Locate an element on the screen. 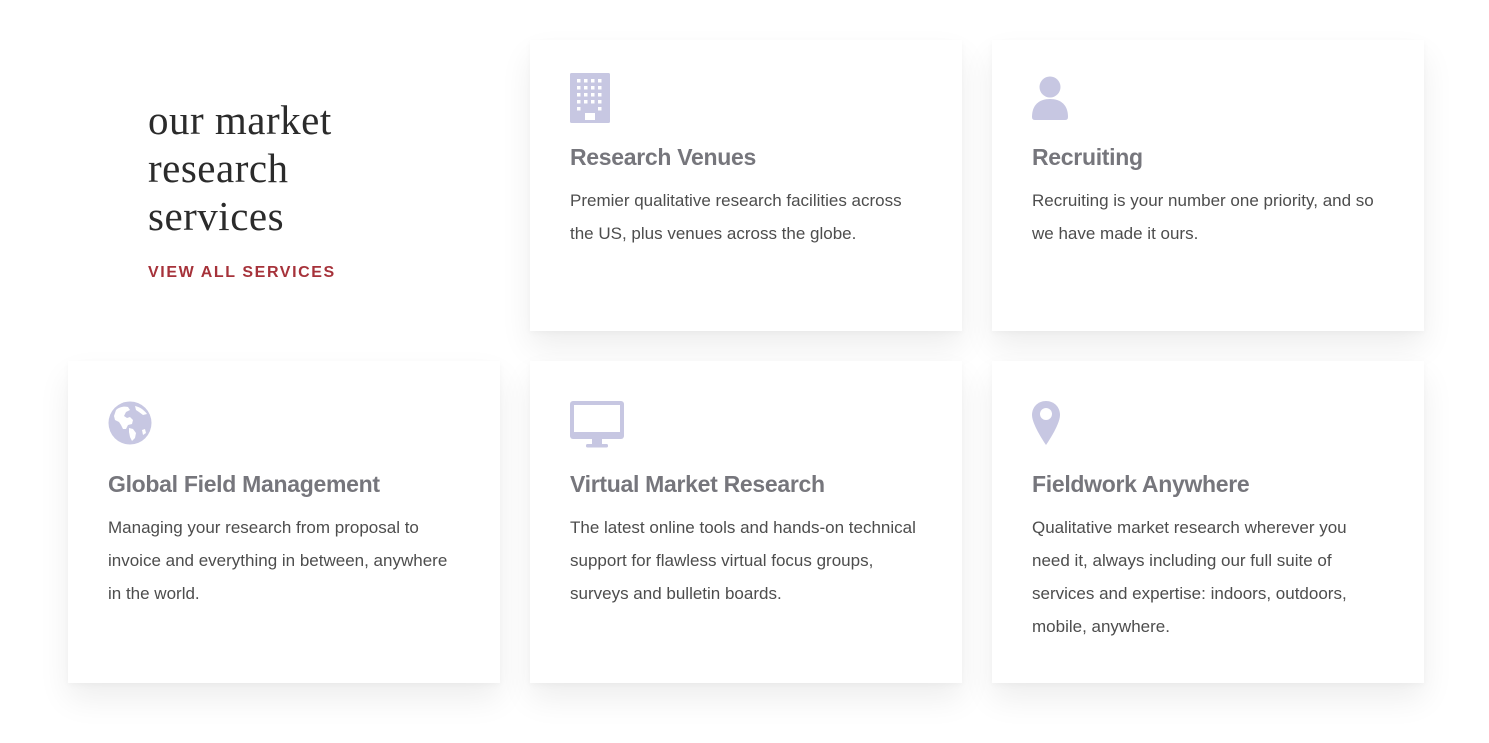 This screenshot has width=1489, height=743. section-title-line: our market is located at coordinates (240, 120).